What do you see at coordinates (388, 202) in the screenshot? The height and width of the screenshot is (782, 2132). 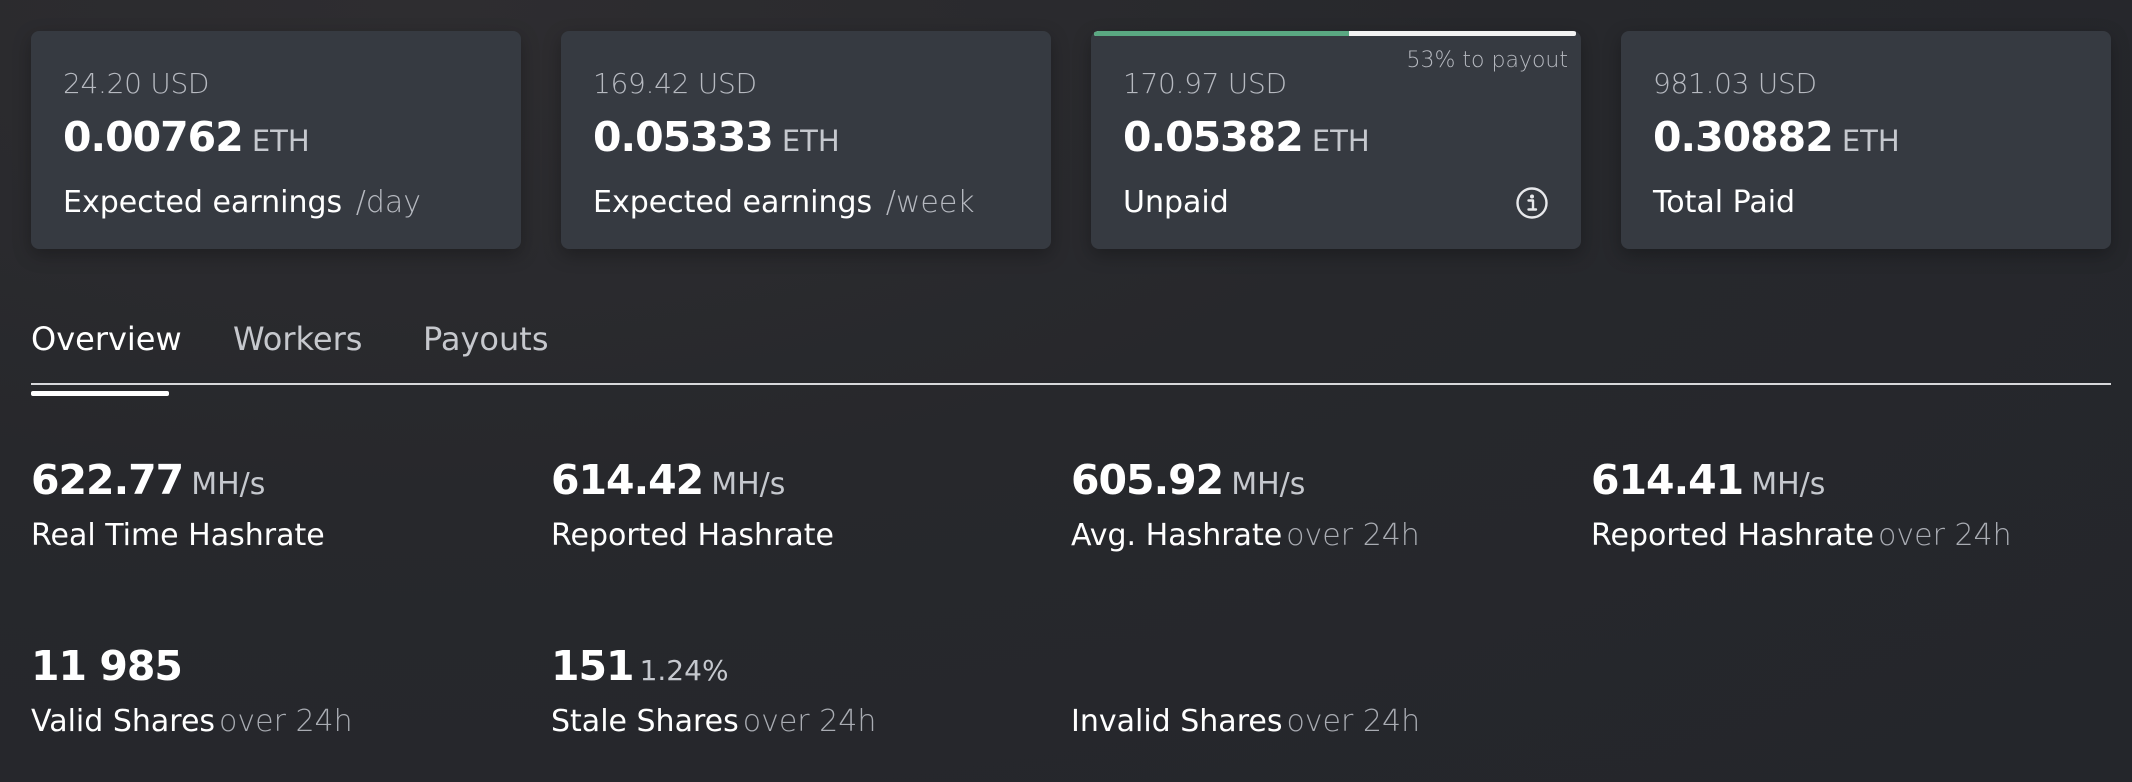 I see `card-label-suffix: /day` at bounding box center [388, 202].